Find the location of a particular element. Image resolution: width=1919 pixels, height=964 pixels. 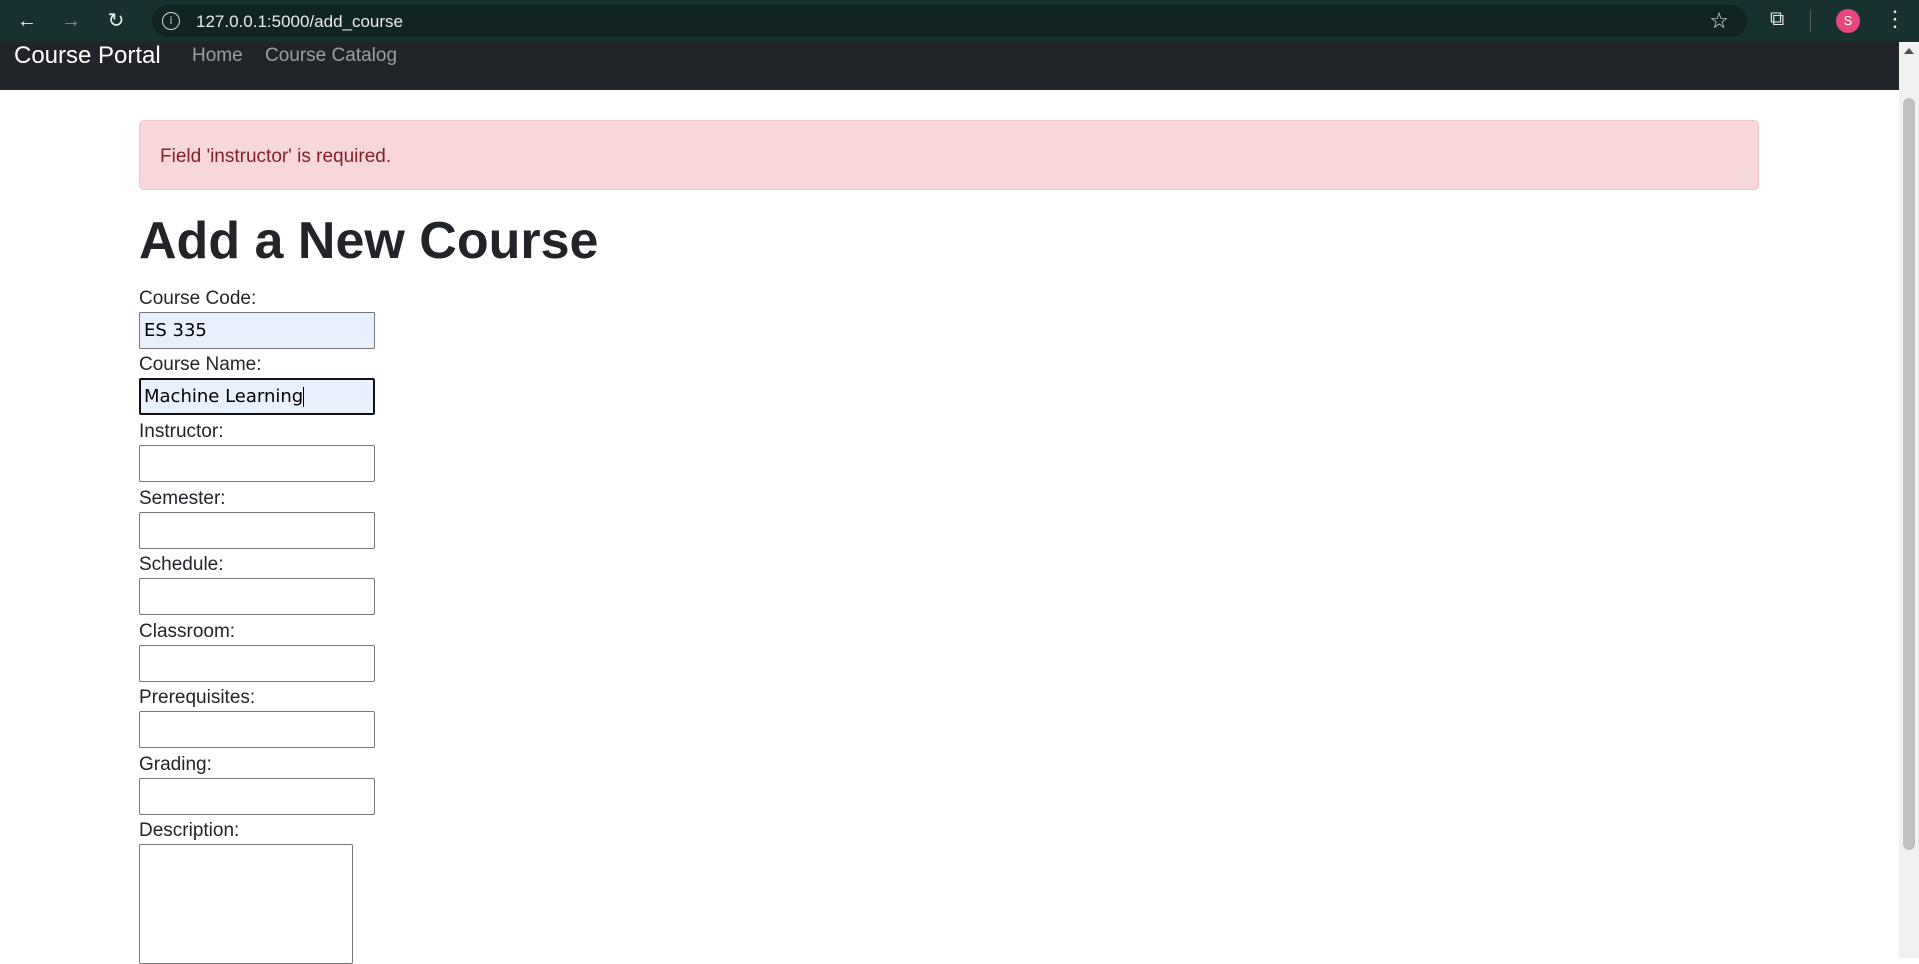

site-navbar: Course Portal Home Course Catalog is located at coordinates (949, 66).